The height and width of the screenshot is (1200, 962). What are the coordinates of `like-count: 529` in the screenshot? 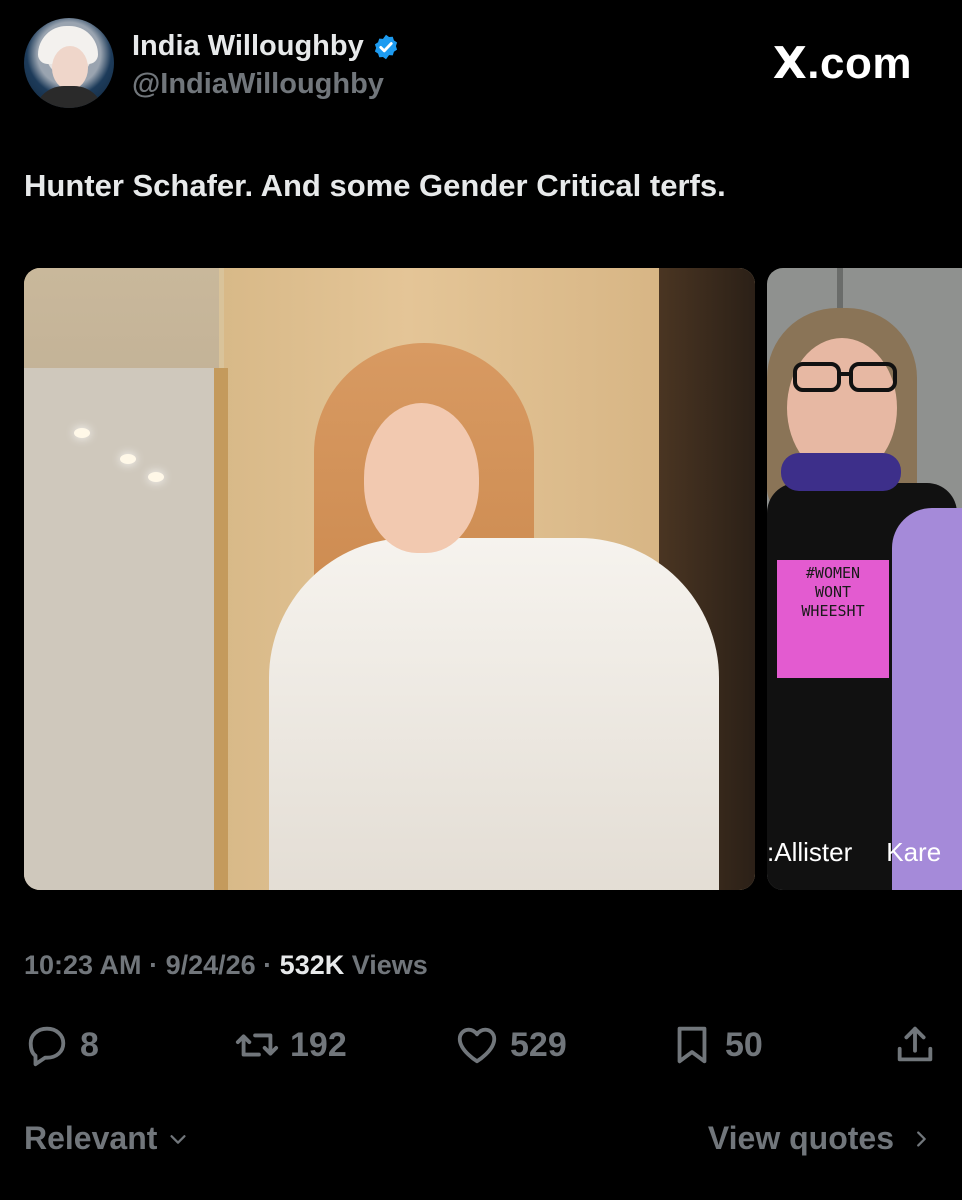 It's located at (538, 1044).